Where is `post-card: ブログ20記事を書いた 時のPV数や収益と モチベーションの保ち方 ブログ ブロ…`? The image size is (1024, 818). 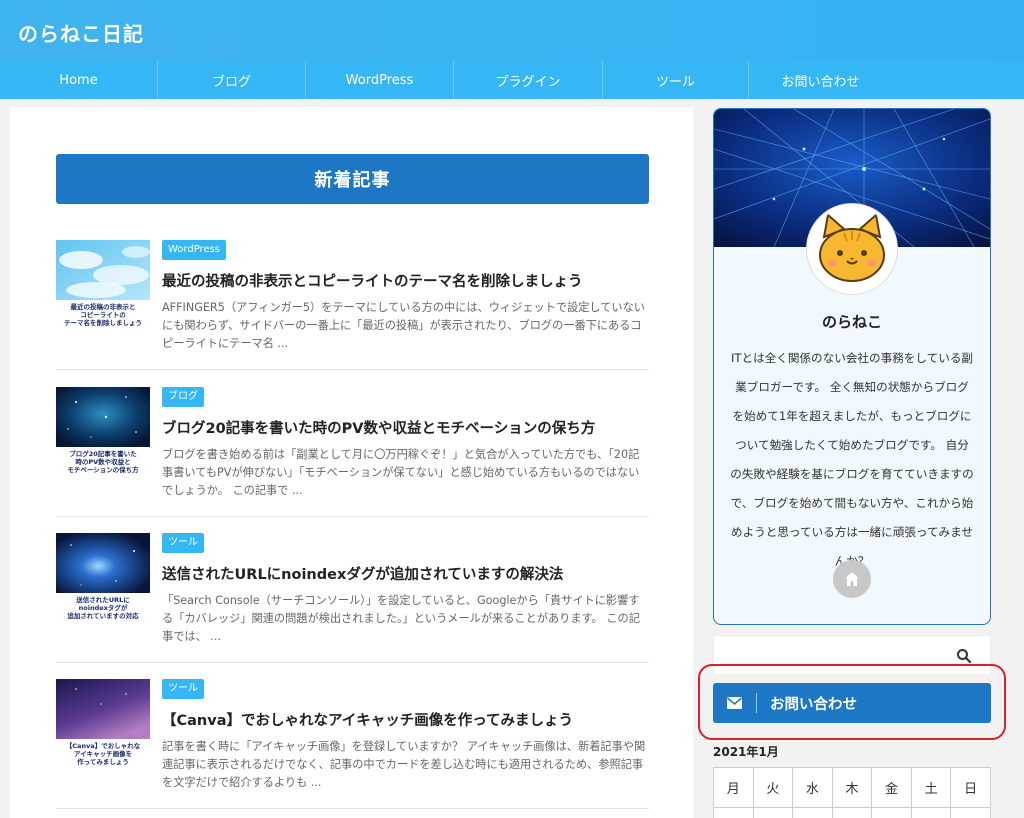 post-card: ブログ20記事を書いた 時のPV数や収益と モチベーションの保ち方 ブログ ブロ… is located at coordinates (352, 452).